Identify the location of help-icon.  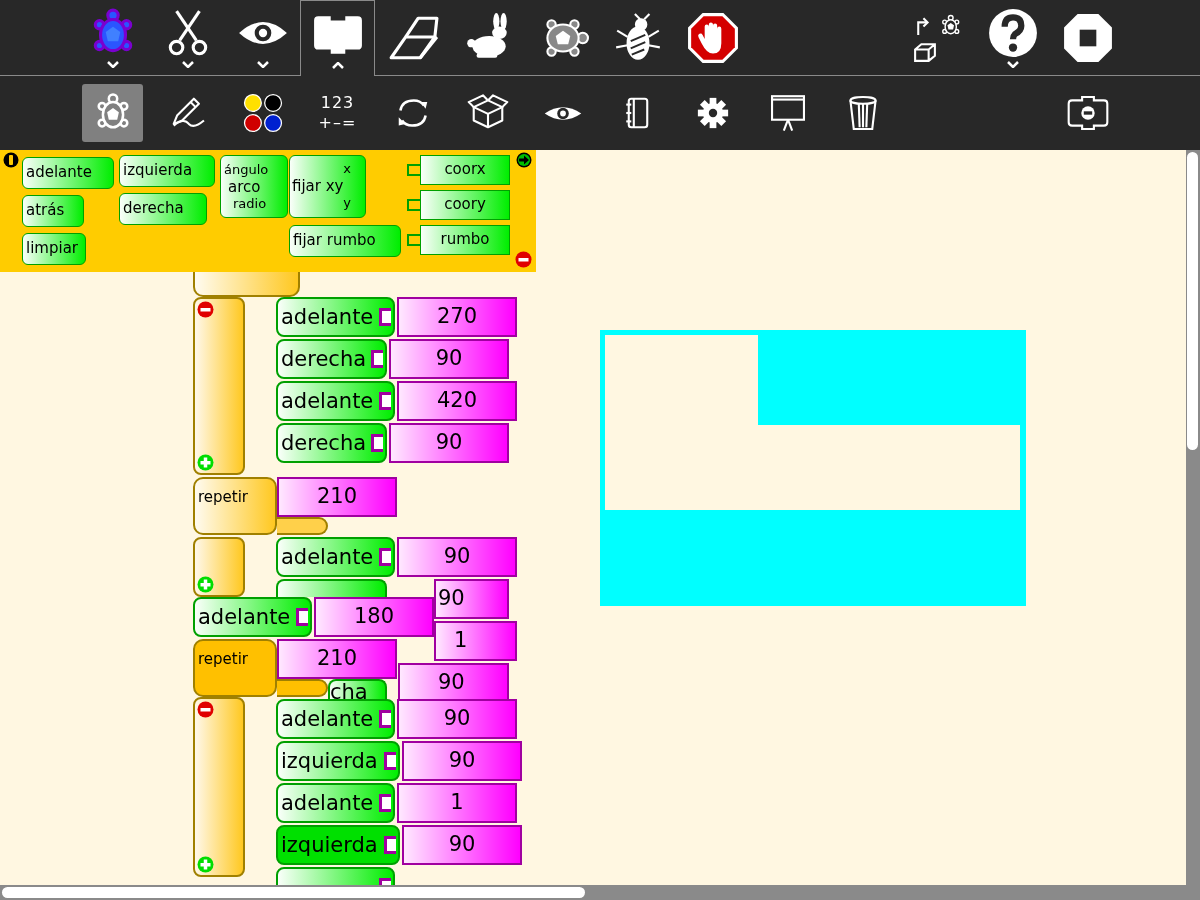
(1012, 33).